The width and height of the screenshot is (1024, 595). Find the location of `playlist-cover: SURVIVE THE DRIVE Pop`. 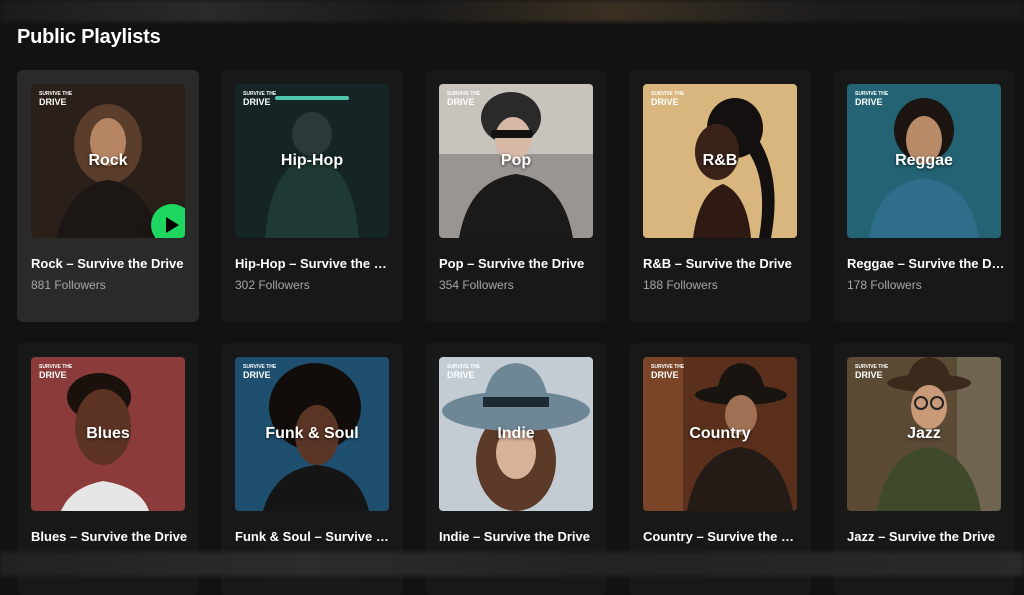

playlist-cover: SURVIVE THE DRIVE Pop is located at coordinates (516, 161).